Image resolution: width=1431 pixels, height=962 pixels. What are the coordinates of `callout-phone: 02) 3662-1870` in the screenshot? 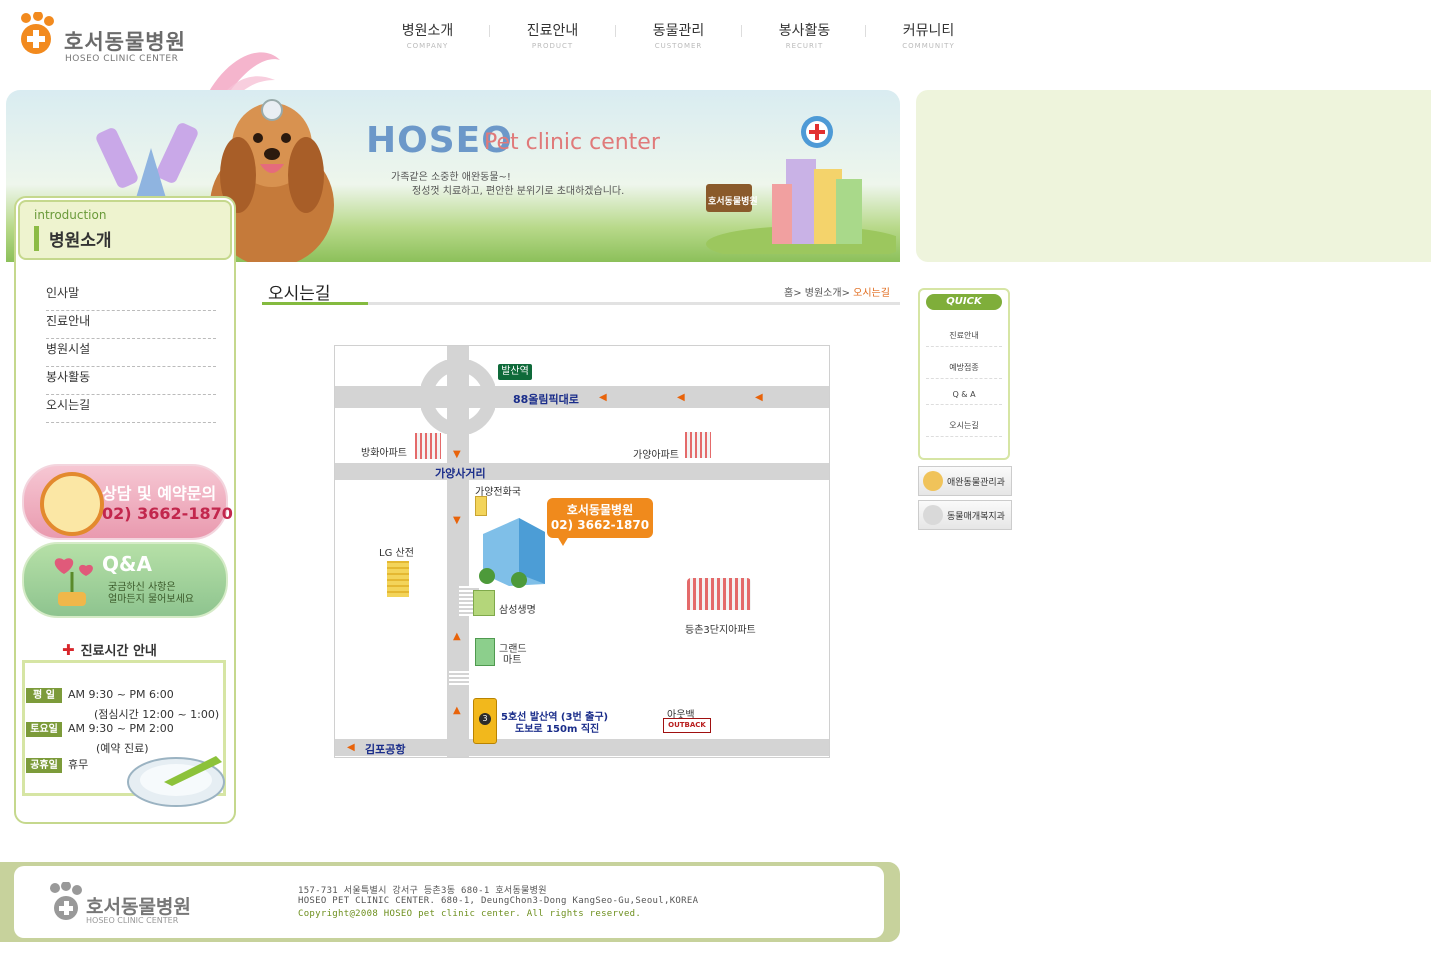 It's located at (600, 525).